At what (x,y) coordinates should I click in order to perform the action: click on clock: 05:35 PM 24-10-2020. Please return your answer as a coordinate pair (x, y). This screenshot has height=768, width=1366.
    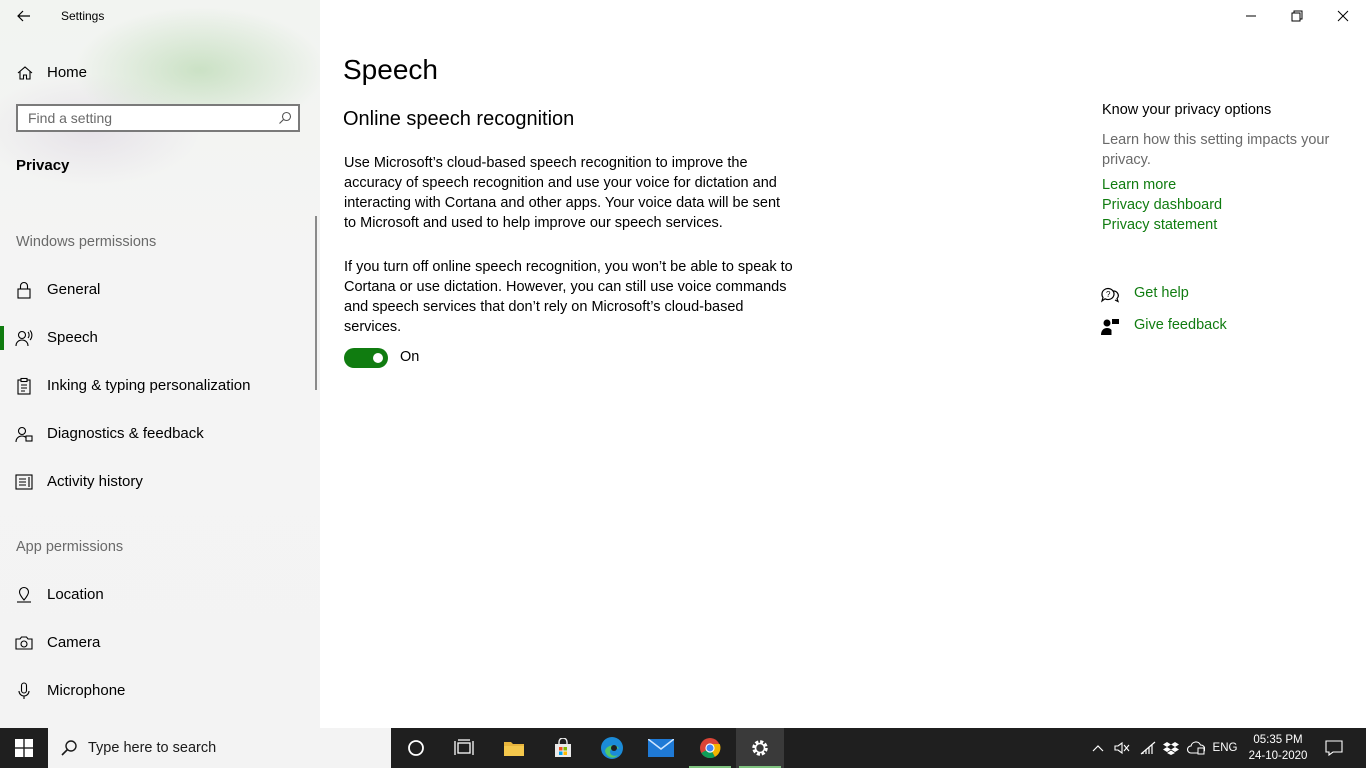
    Looking at the image, I should click on (1278, 748).